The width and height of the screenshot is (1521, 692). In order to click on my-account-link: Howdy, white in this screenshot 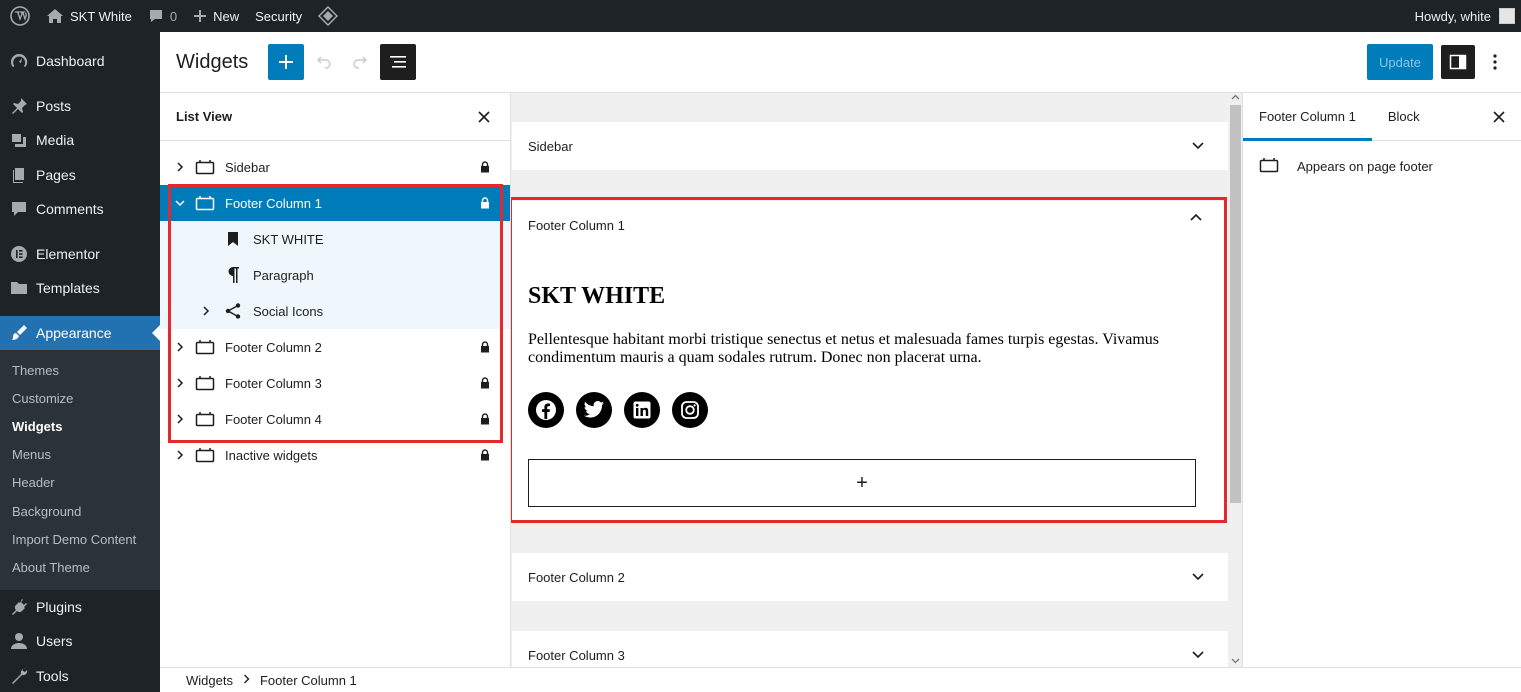, I will do `click(1464, 16)`.